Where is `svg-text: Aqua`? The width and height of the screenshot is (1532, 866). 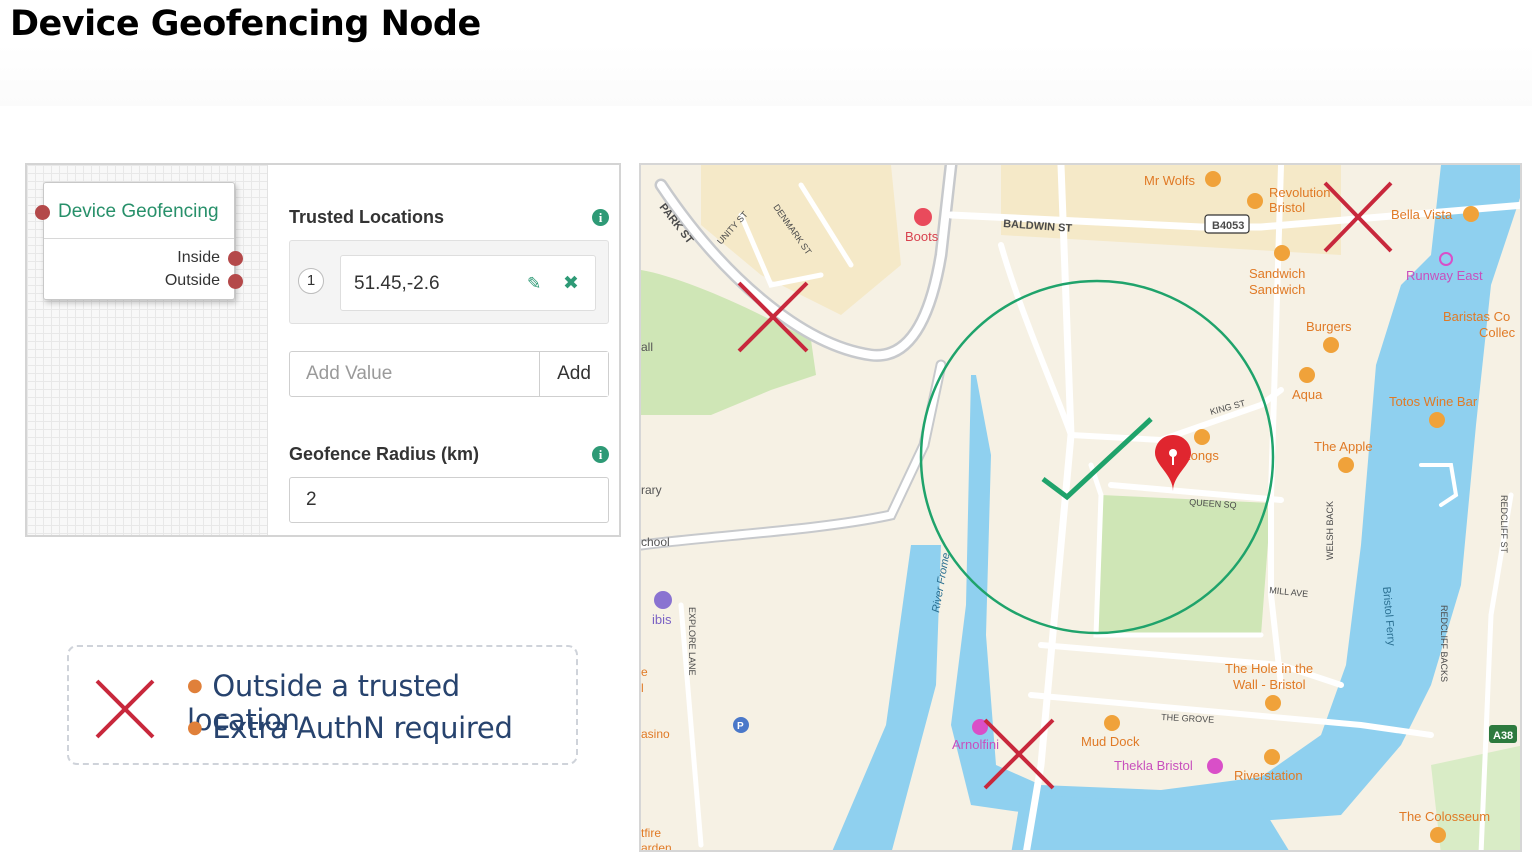 svg-text: Aqua is located at coordinates (1307, 394).